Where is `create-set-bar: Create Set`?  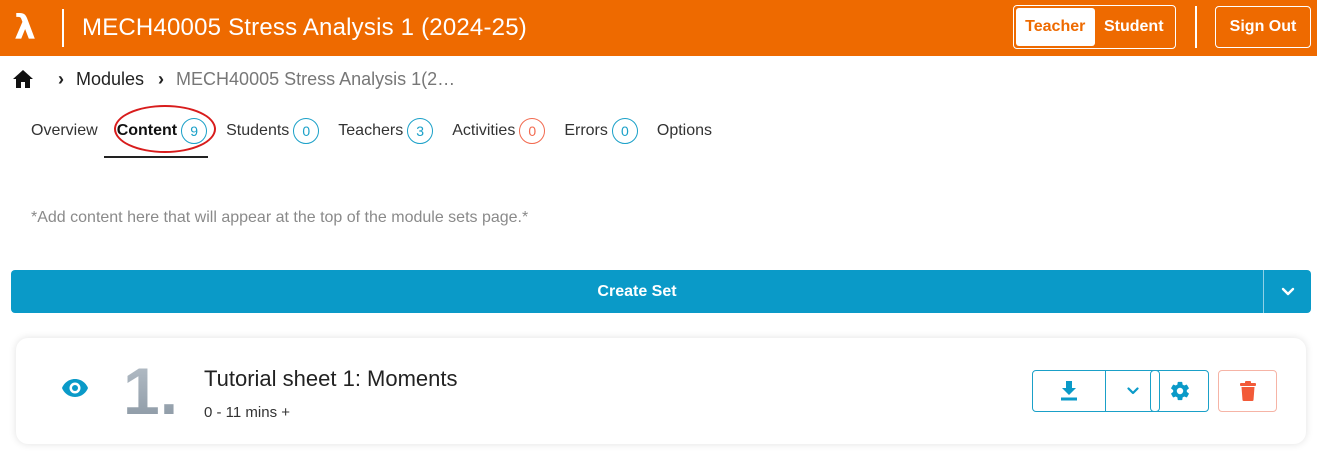
create-set-bar: Create Set is located at coordinates (661, 291).